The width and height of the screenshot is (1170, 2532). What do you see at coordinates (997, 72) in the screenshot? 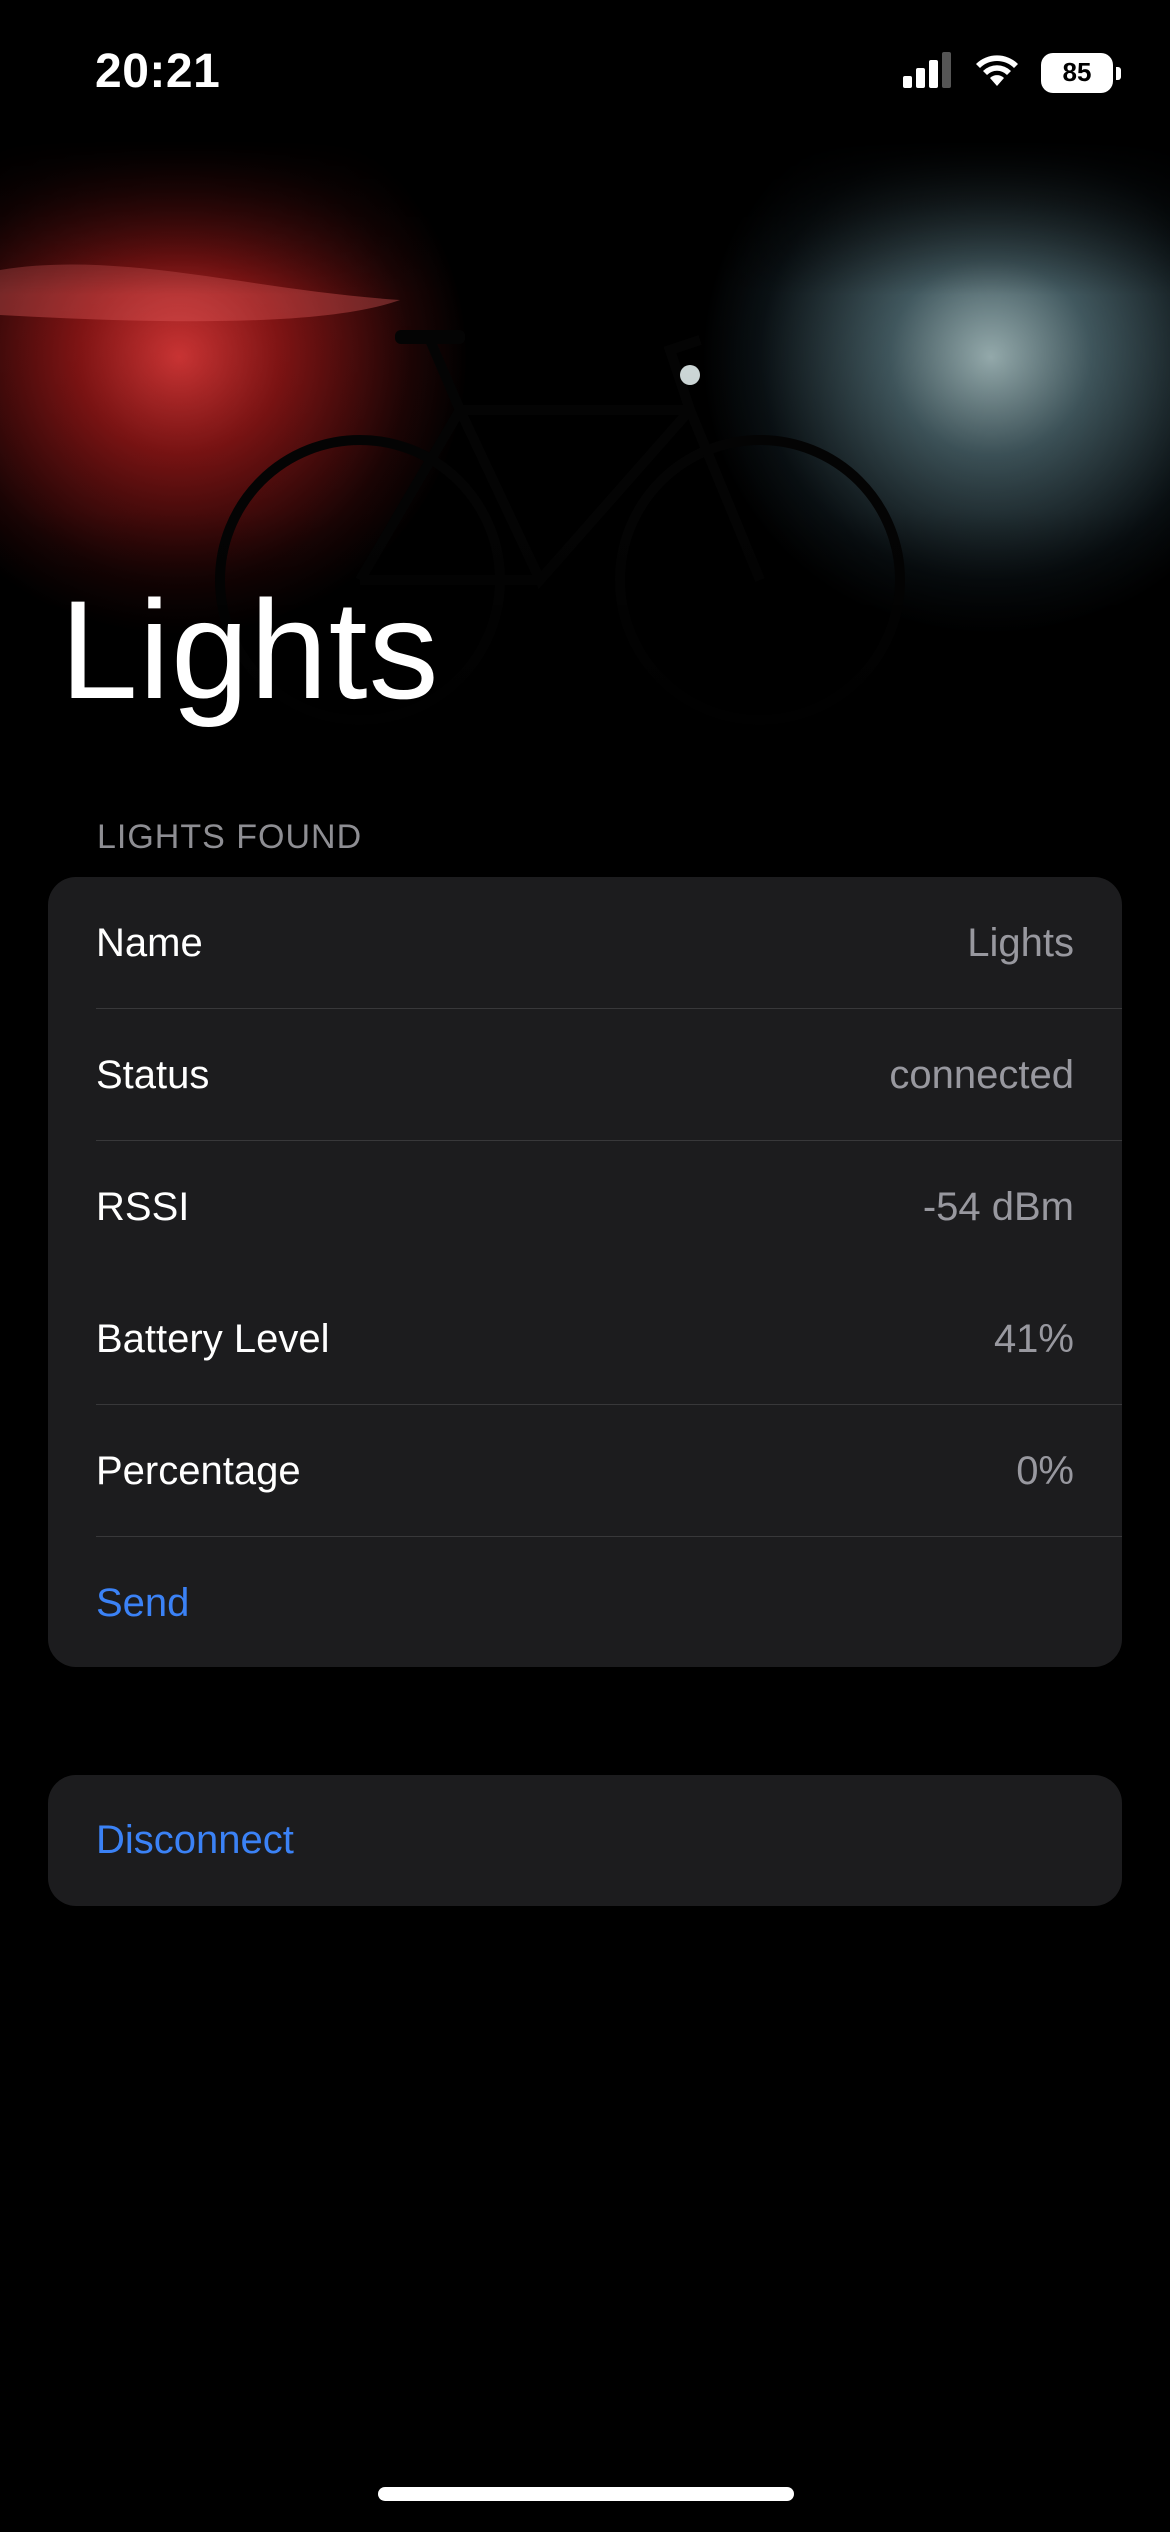
I see `wifi-icon` at bounding box center [997, 72].